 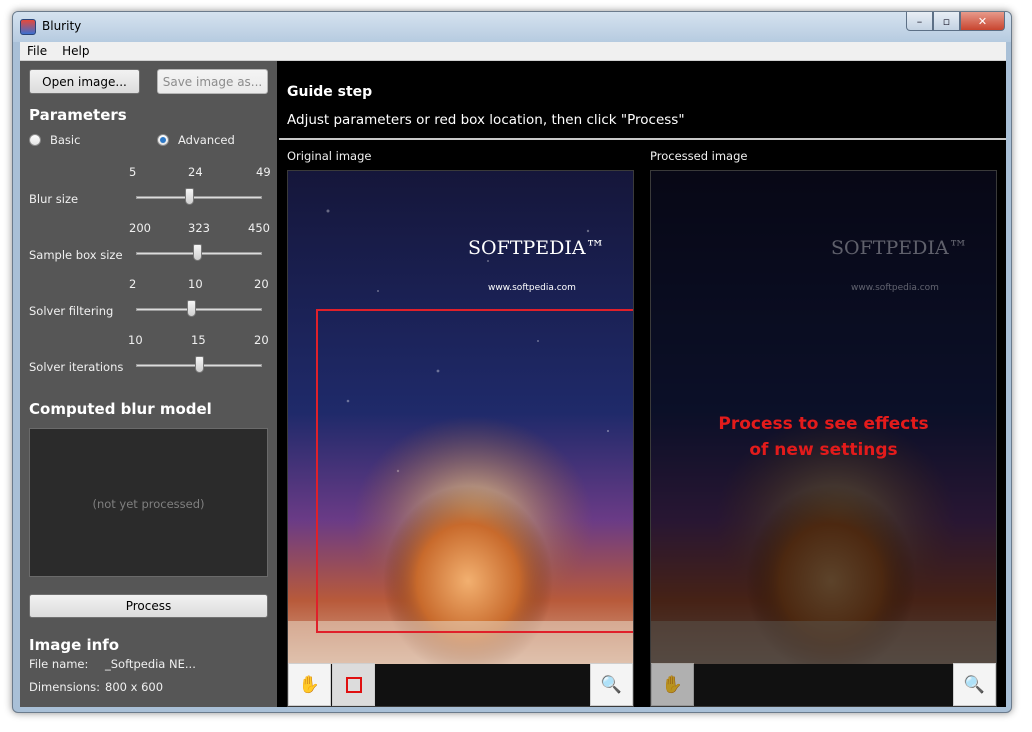 I want to click on overlay-line-2: of new settings, so click(x=823, y=450).